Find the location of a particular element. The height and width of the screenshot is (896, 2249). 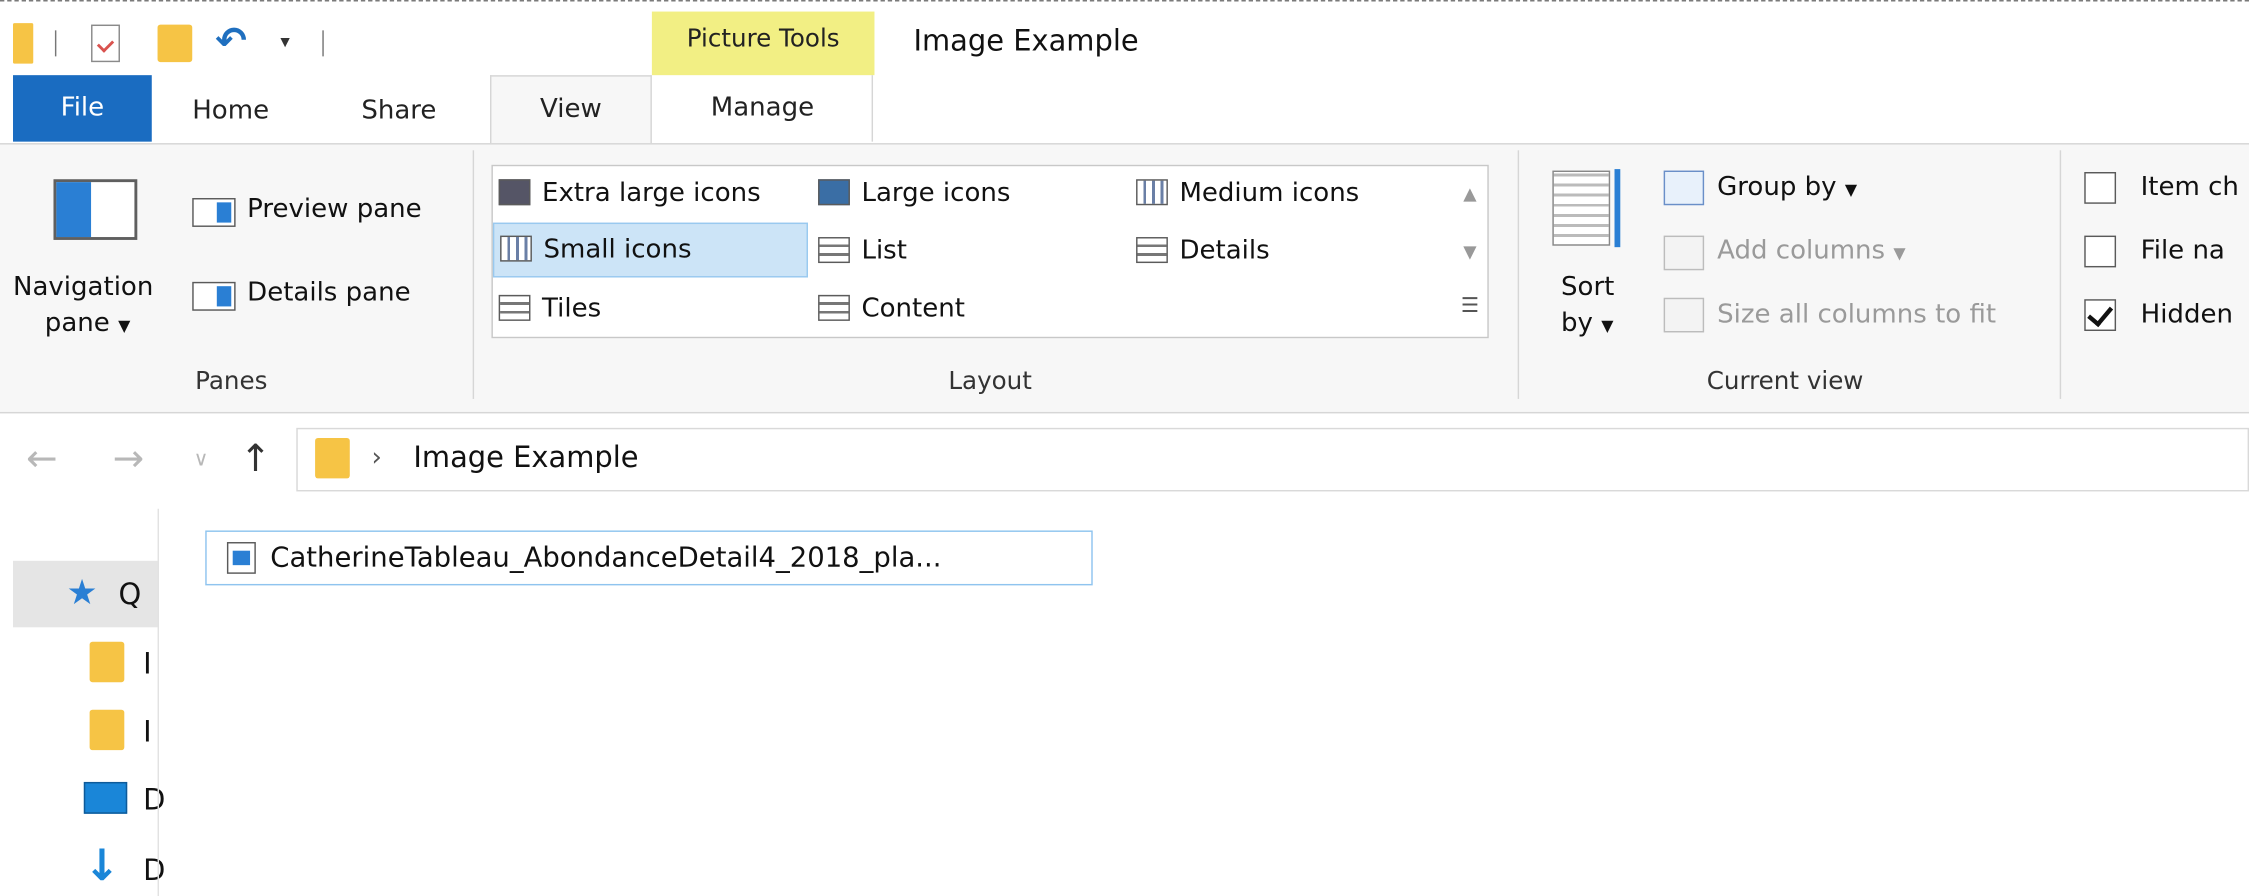

details-pane-button: Details pane is located at coordinates (328, 293).